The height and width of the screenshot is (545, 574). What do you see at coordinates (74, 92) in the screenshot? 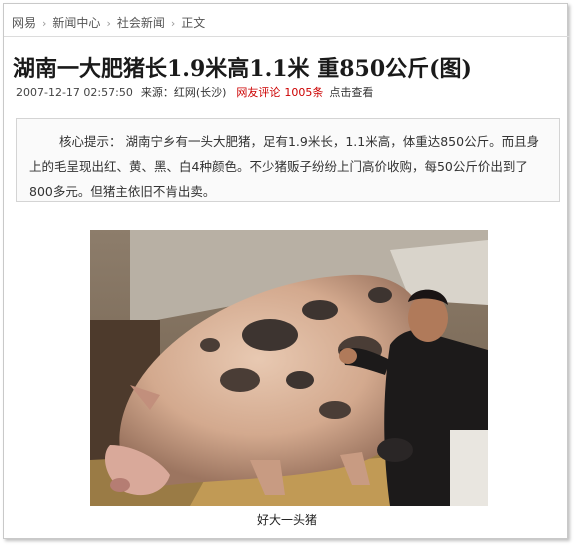
I see `publish-datetime: 2007-12-17 02:57:50` at bounding box center [74, 92].